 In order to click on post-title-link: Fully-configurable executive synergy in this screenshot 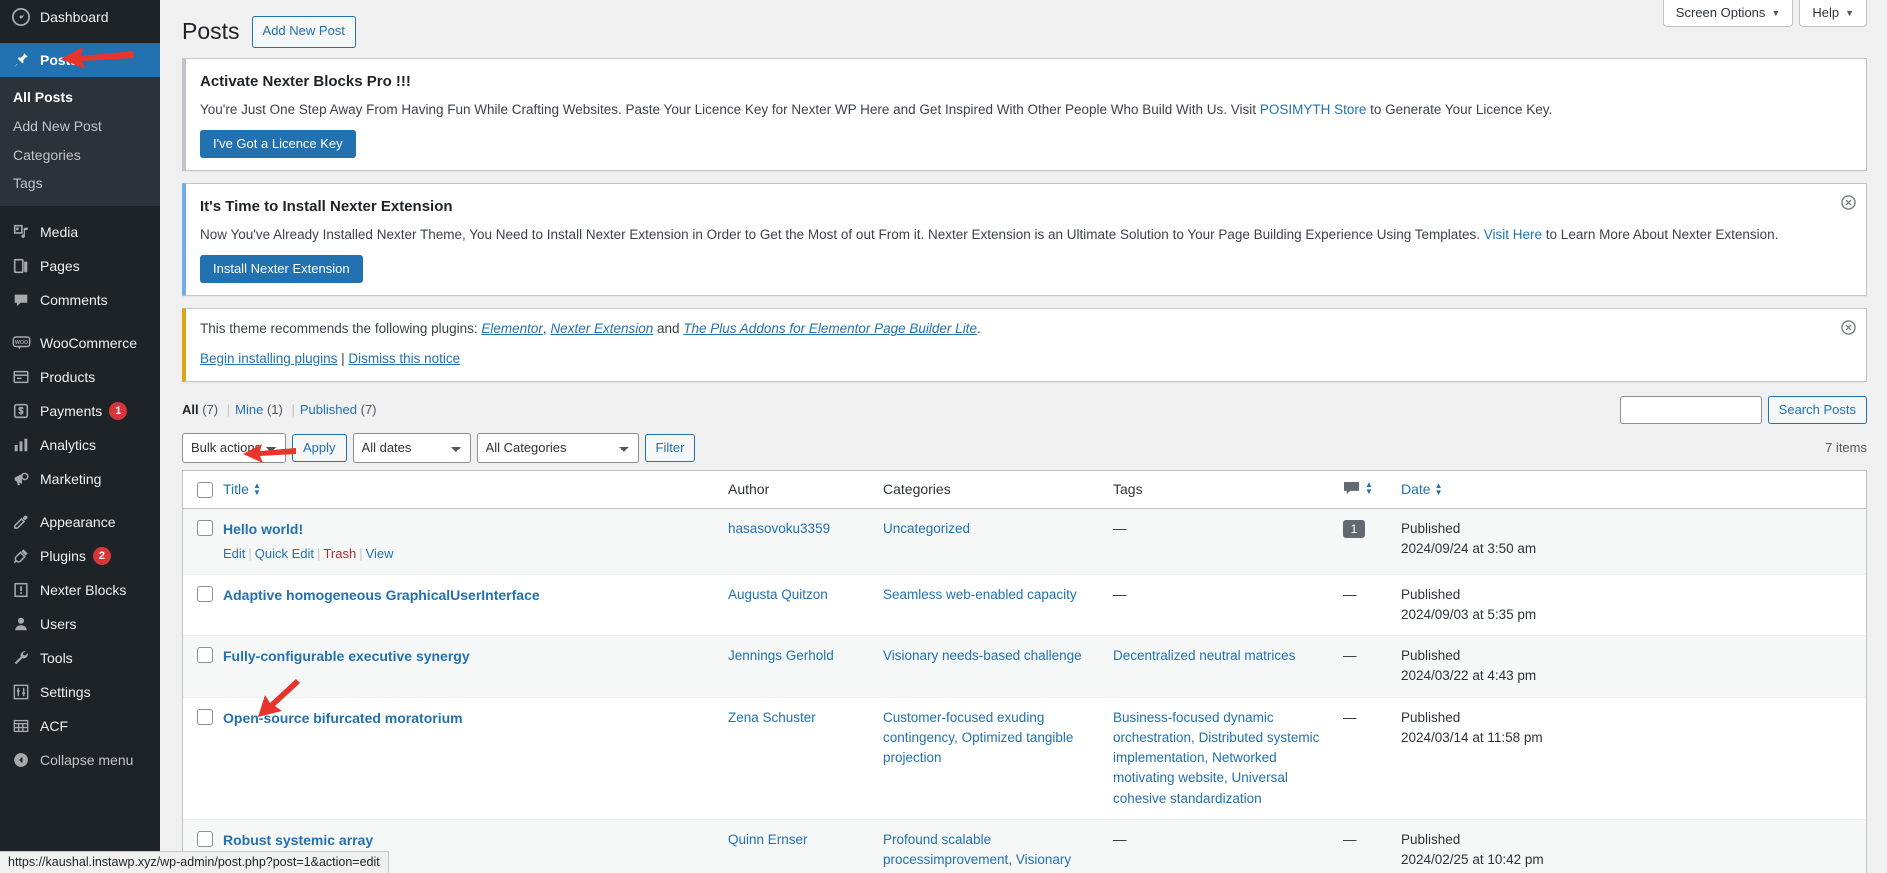, I will do `click(346, 656)`.